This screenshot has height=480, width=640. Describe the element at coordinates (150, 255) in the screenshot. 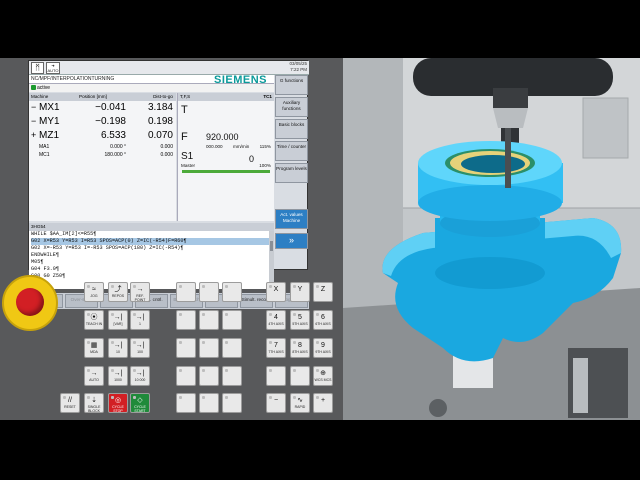

I see `code-line: ENDWHILE¶` at that location.